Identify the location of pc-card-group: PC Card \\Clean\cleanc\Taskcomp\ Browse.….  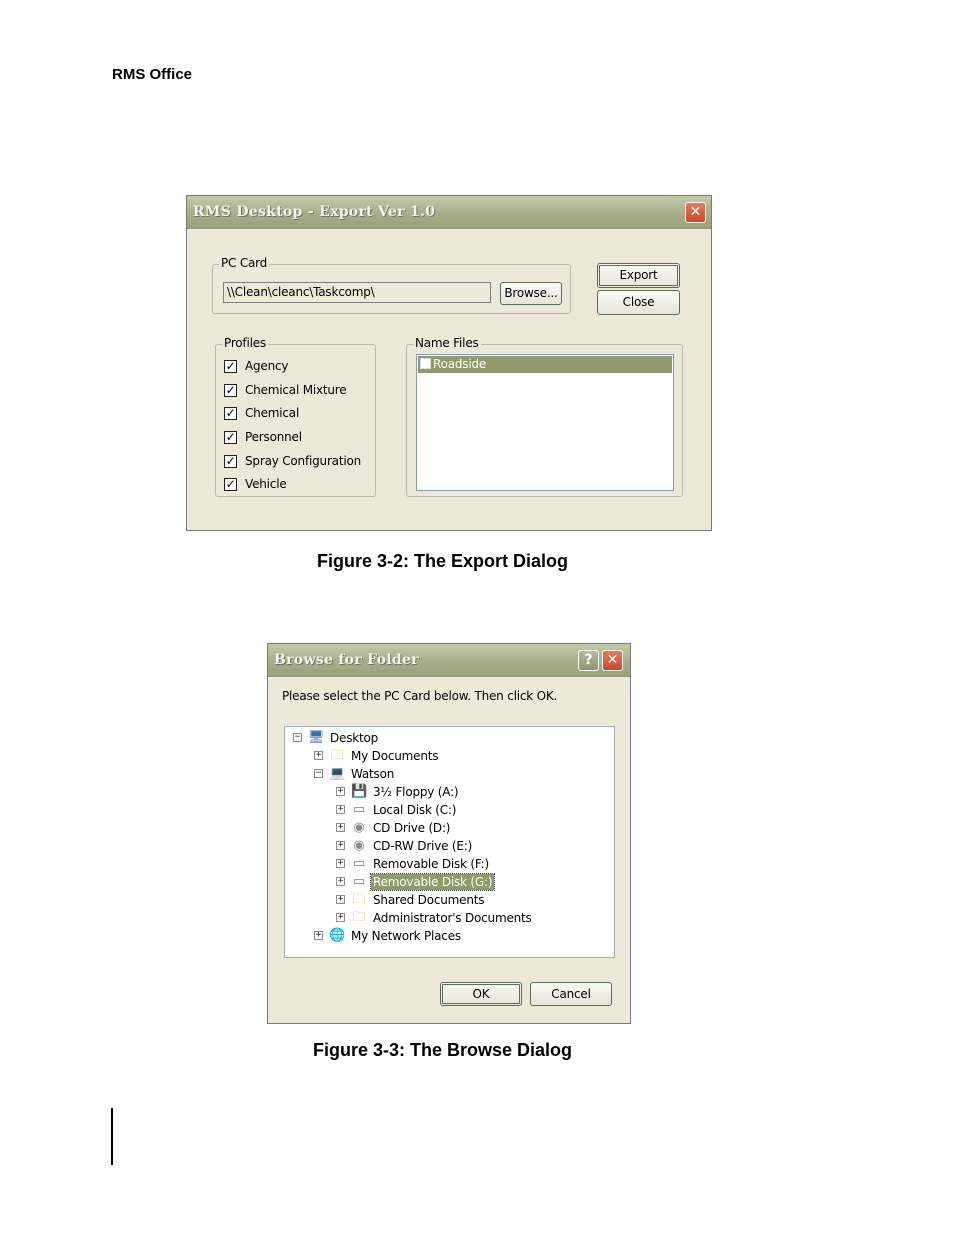
(391, 285).